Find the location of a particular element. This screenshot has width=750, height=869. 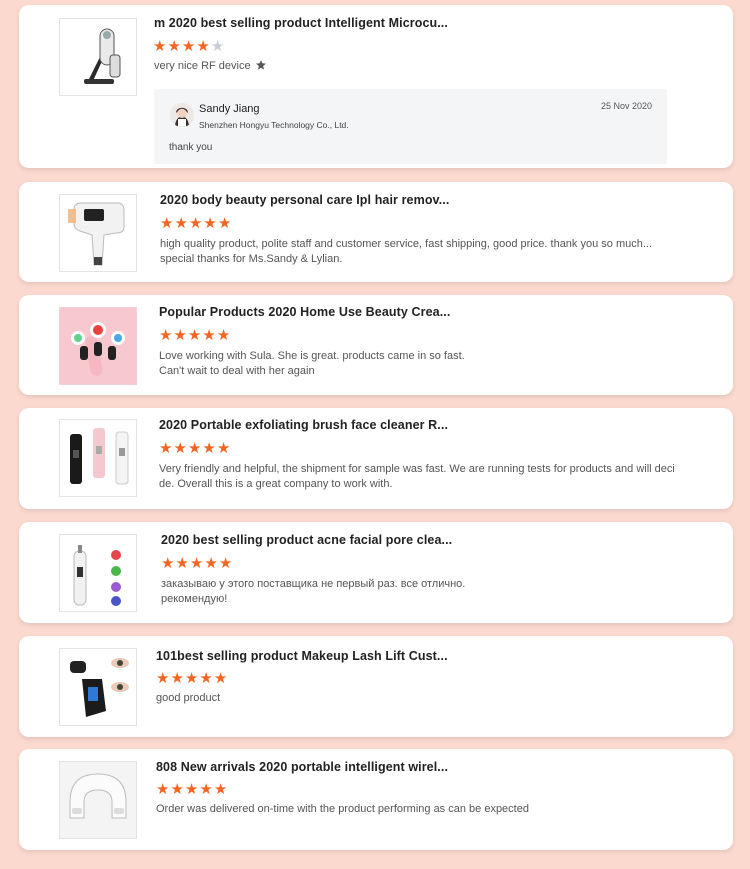

product-thumbnail-pore-cleaner is located at coordinates (98, 573).